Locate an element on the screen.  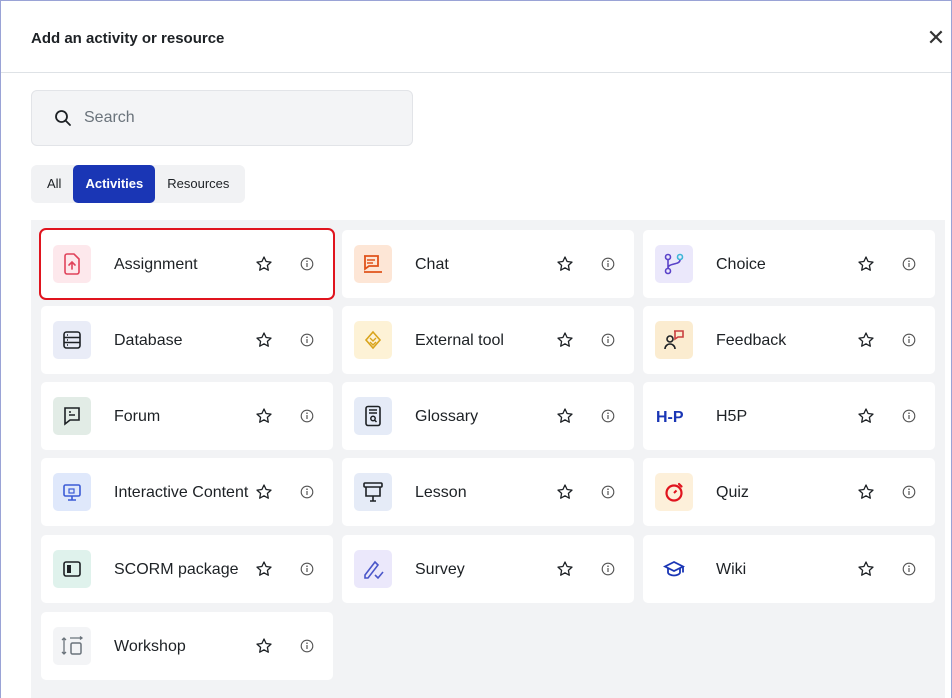
activity-label: SCORM package is located at coordinates (176, 569).